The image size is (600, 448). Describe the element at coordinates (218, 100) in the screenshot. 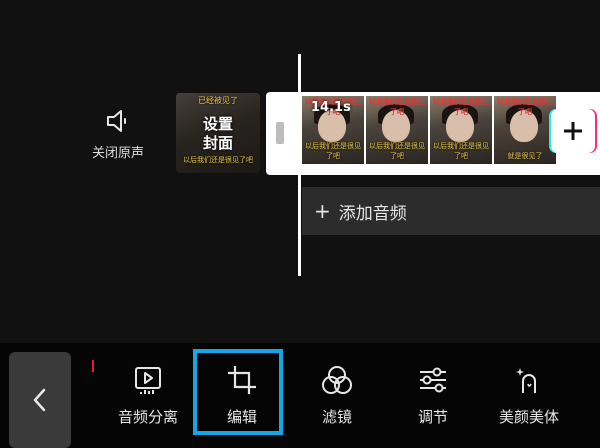

I see `cover-caption-top: 已经被见了` at that location.